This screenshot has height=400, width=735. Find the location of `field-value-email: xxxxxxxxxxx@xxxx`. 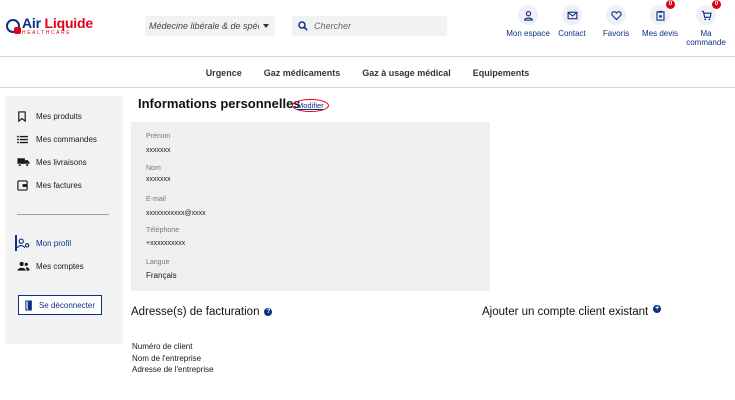

field-value-email: xxxxxxxxxxx@xxxx is located at coordinates (176, 213).